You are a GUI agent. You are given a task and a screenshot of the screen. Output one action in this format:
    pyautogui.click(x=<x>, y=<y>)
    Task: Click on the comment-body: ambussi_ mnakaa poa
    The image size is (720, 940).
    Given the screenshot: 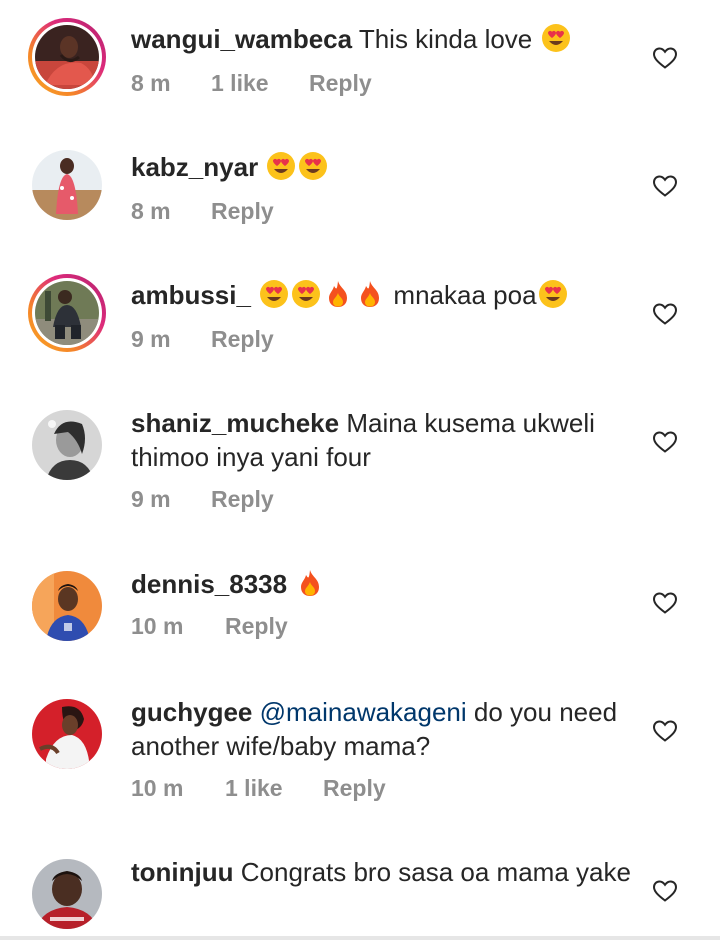 What is the action you would take?
    pyautogui.click(x=381, y=295)
    